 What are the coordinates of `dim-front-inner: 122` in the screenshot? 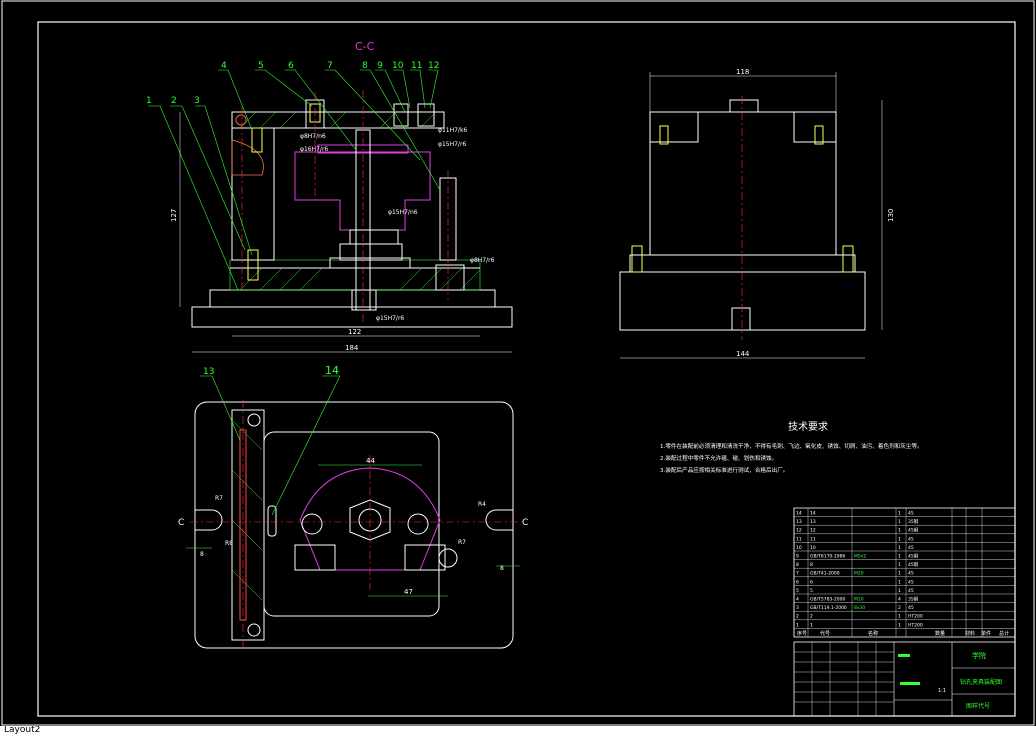 It's located at (354, 332).